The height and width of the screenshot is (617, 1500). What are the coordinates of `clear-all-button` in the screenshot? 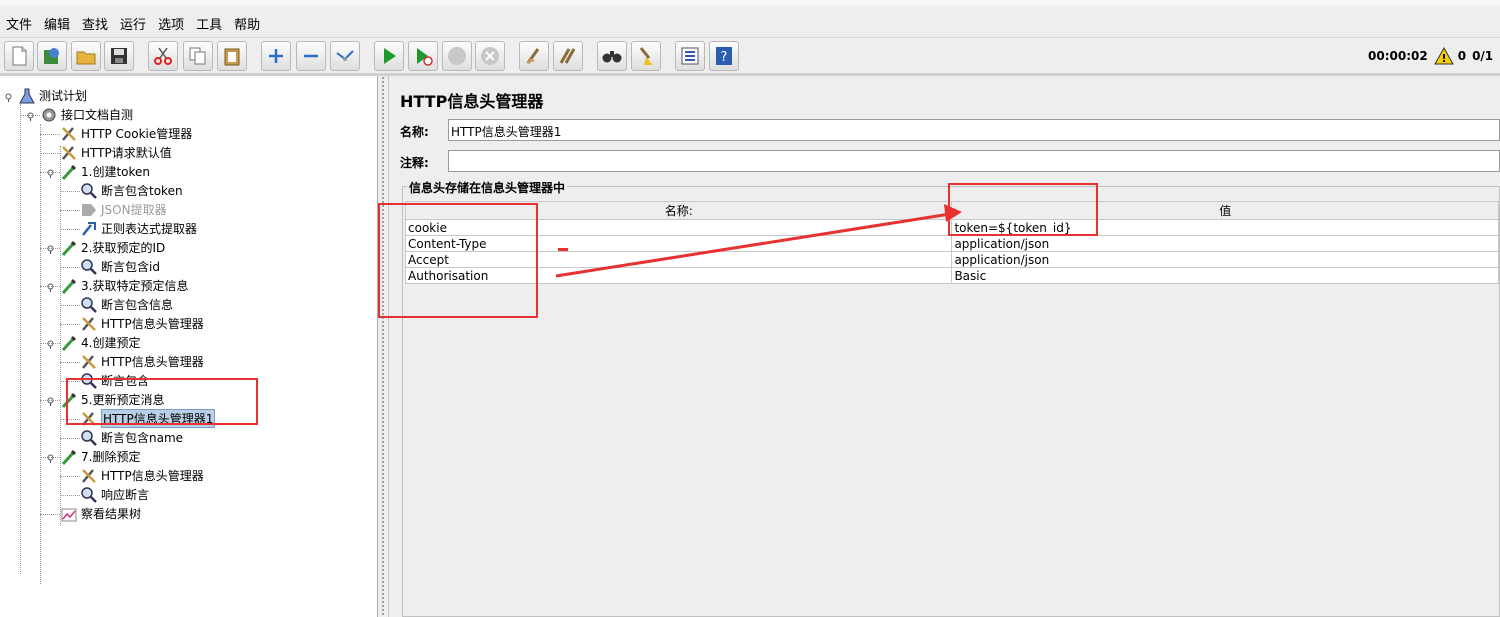 It's located at (568, 56).